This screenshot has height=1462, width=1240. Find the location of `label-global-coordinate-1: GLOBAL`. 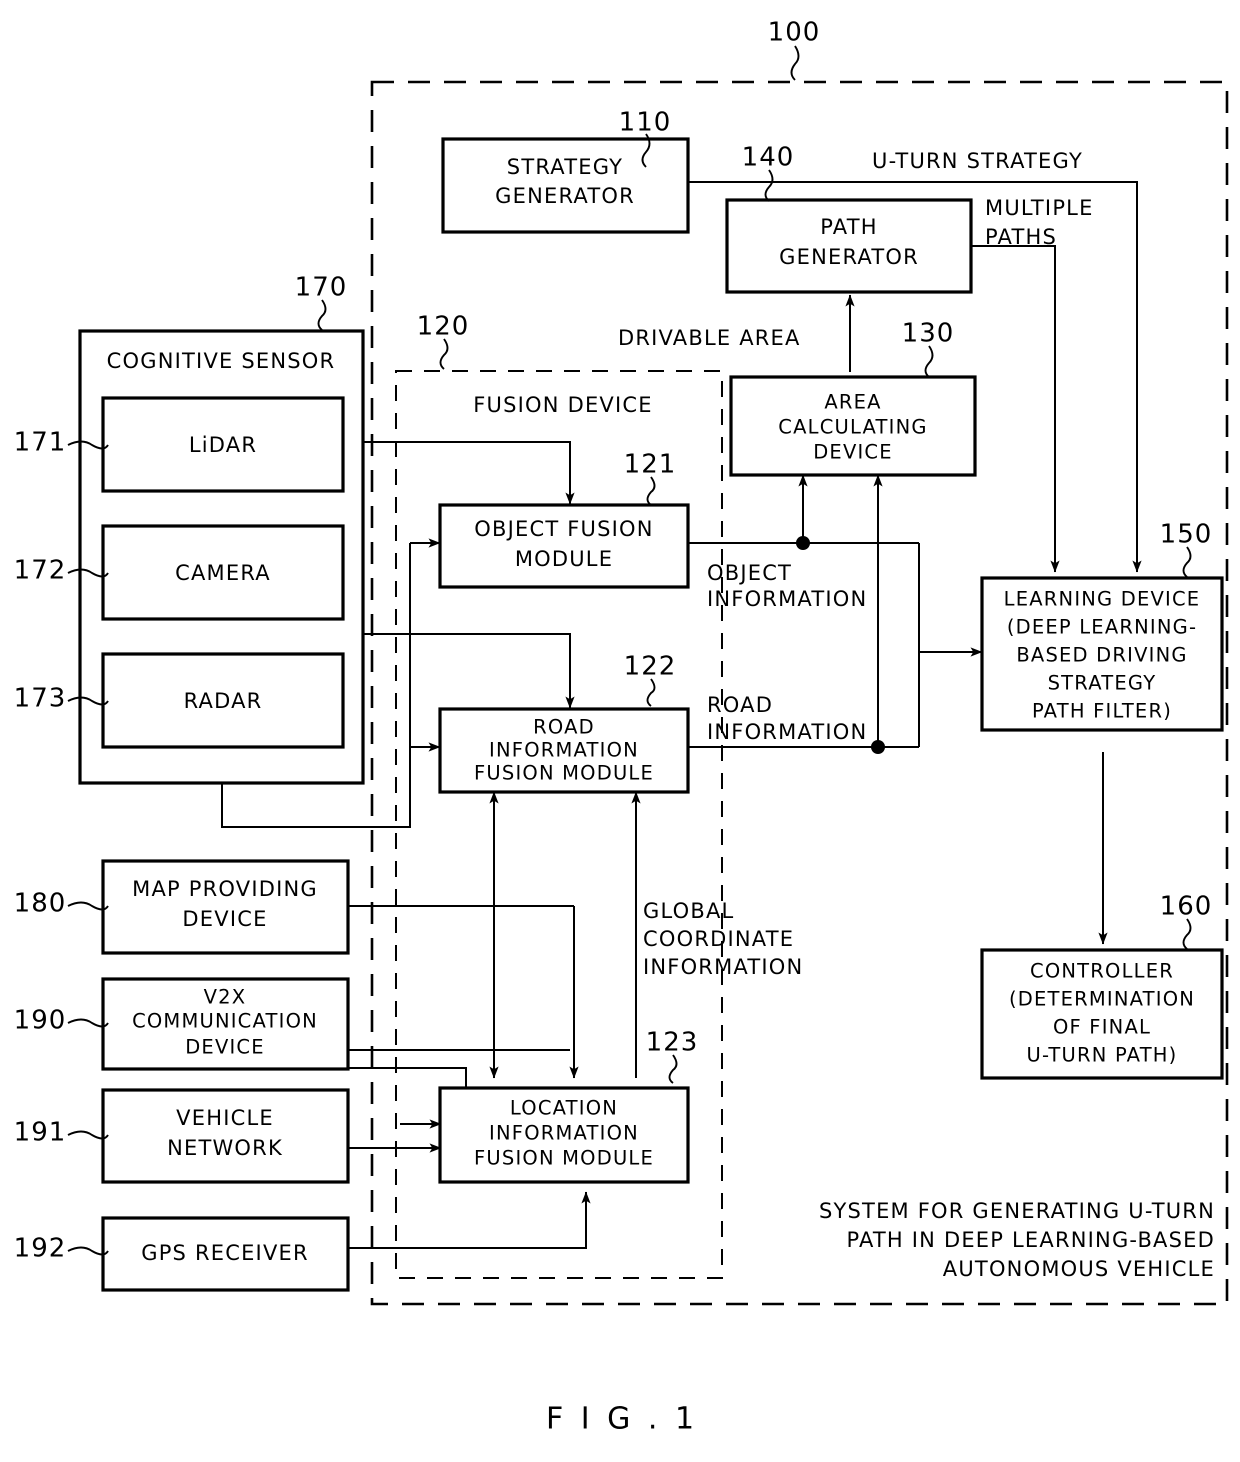

label-global-coordinate-1: GLOBAL is located at coordinates (688, 911).